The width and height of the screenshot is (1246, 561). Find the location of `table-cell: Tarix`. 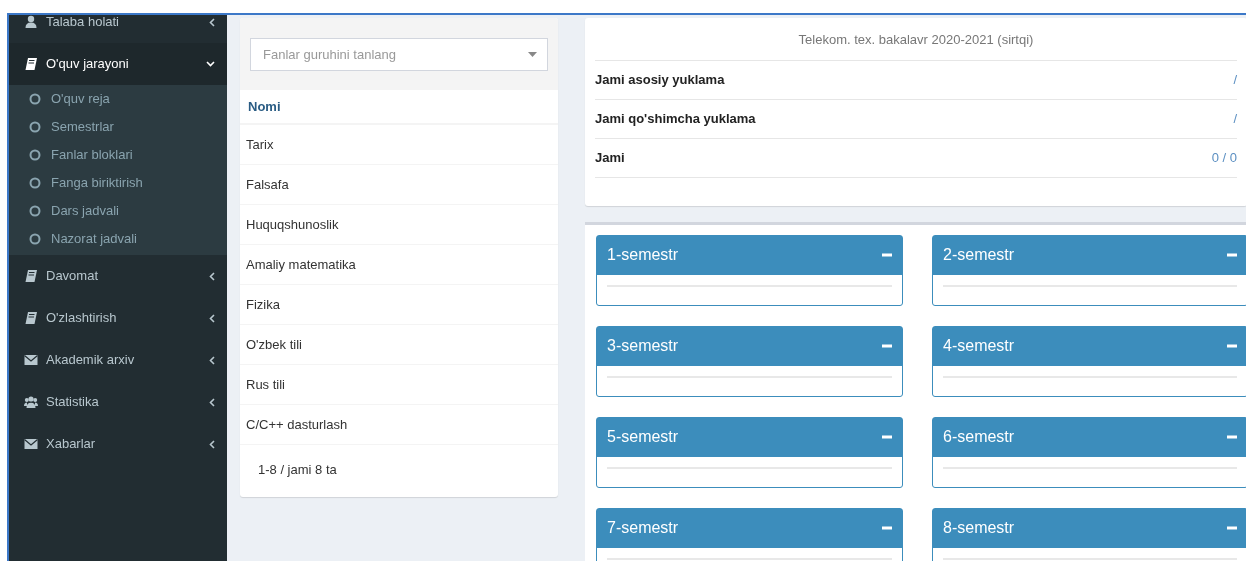

table-cell: Tarix is located at coordinates (399, 145).